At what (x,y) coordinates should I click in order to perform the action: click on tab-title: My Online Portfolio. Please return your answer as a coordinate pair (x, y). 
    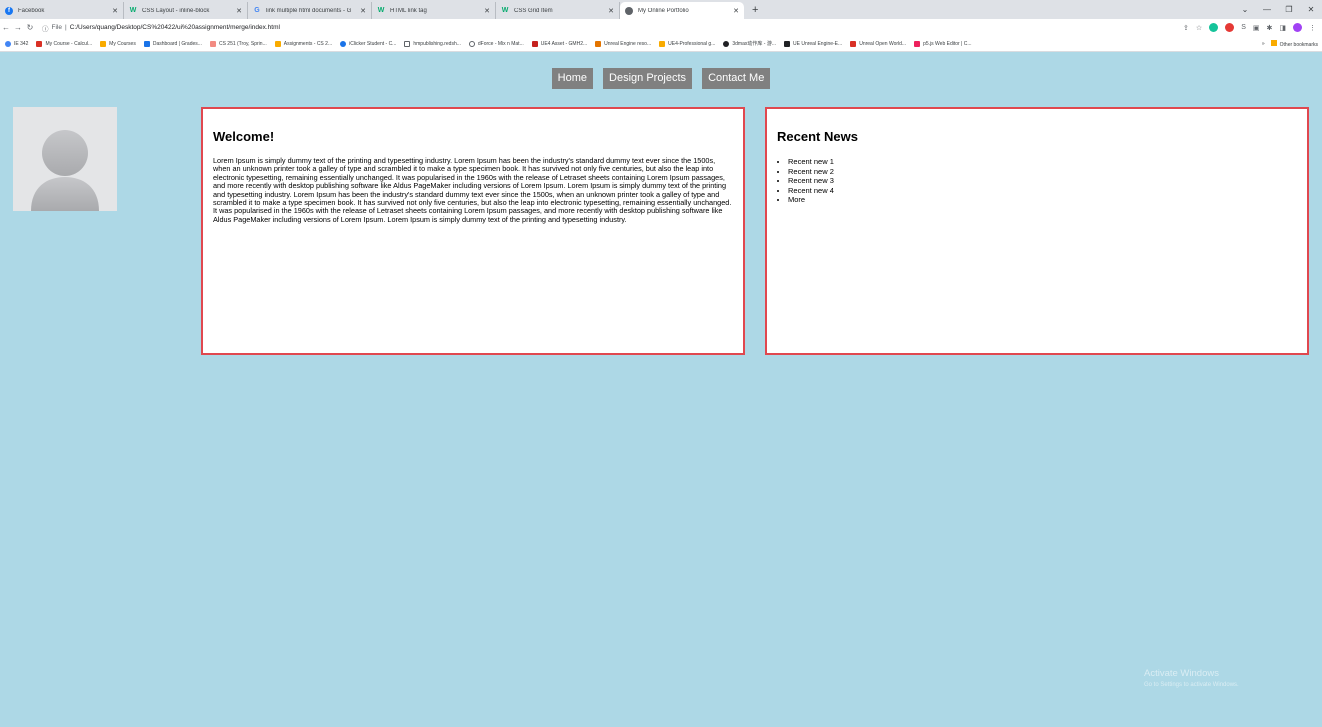
    Looking at the image, I should click on (663, 10).